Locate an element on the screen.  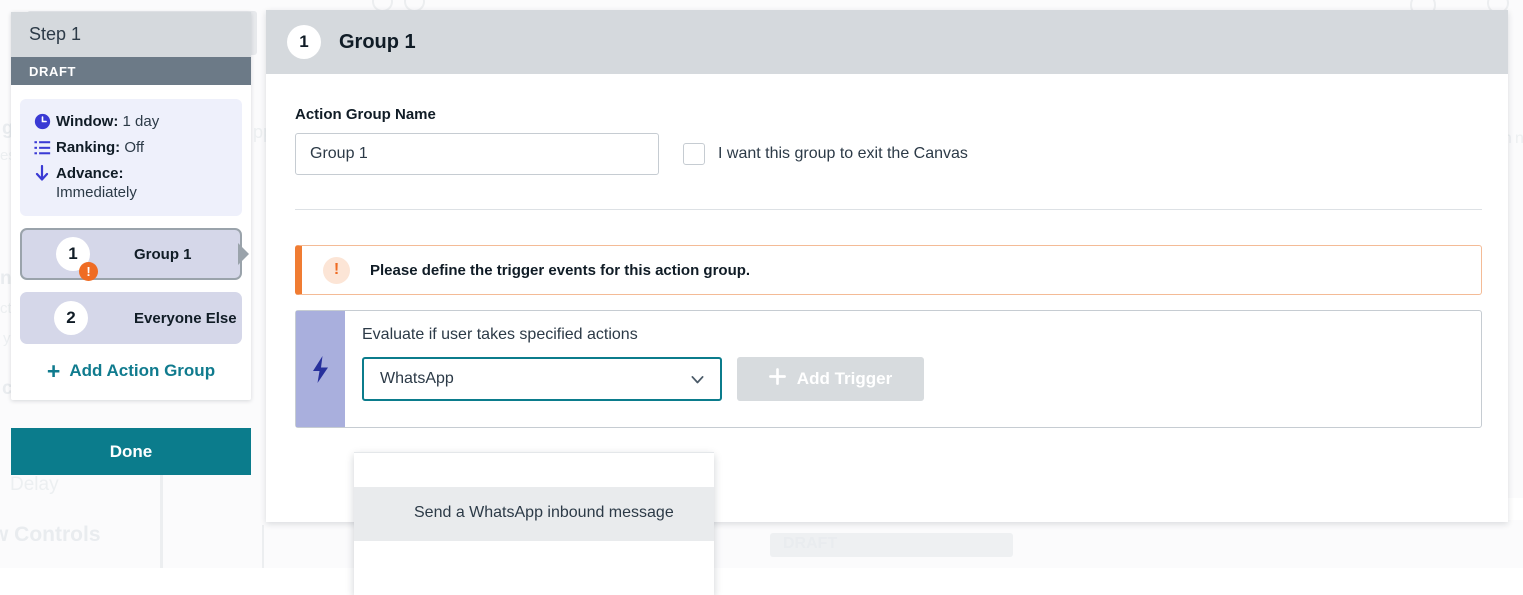
info-advance-value: Immediately is located at coordinates (96, 192).